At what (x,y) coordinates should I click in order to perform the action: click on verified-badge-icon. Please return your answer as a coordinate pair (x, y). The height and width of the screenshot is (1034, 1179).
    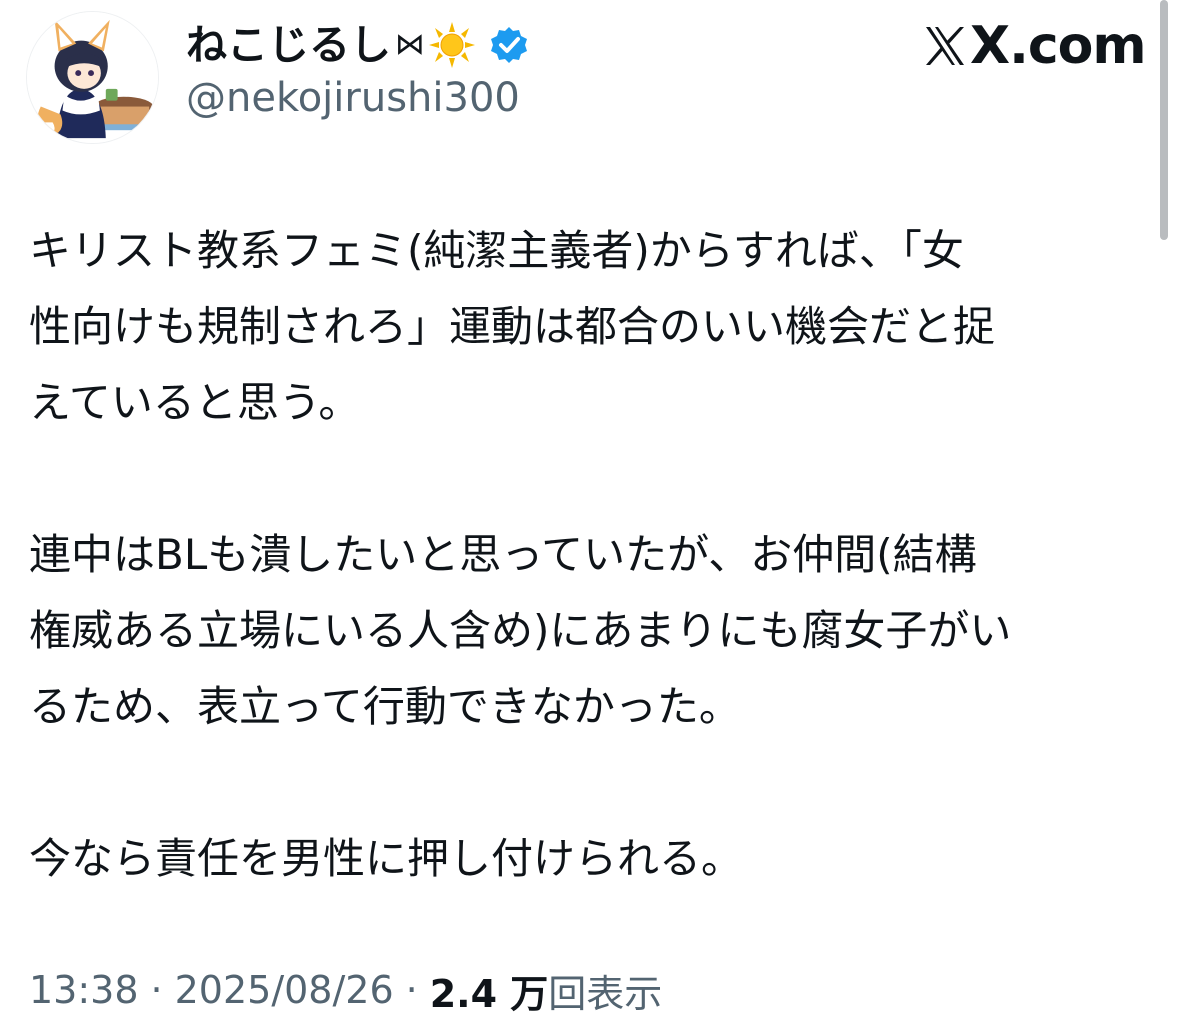
    Looking at the image, I should click on (509, 45).